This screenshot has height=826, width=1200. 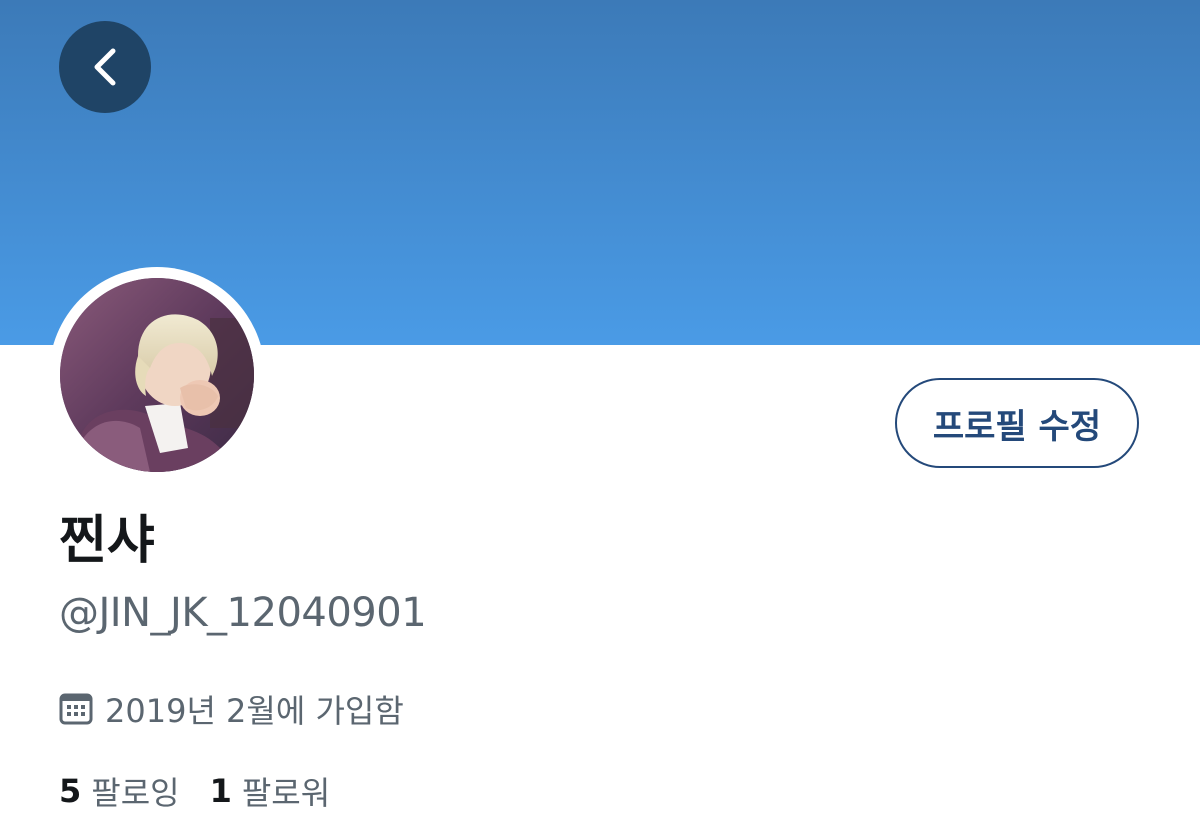 What do you see at coordinates (286, 793) in the screenshot?
I see `followers-label: 팔로워` at bounding box center [286, 793].